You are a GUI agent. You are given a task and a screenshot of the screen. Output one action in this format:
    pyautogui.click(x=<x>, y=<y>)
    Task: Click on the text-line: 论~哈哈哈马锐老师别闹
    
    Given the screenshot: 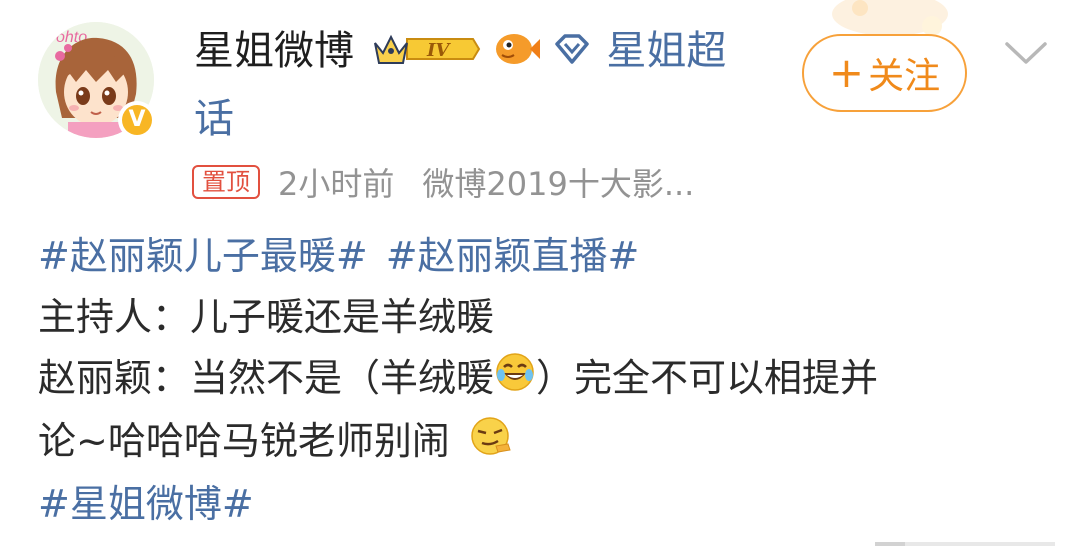 What is the action you would take?
    pyautogui.click(x=543, y=442)
    